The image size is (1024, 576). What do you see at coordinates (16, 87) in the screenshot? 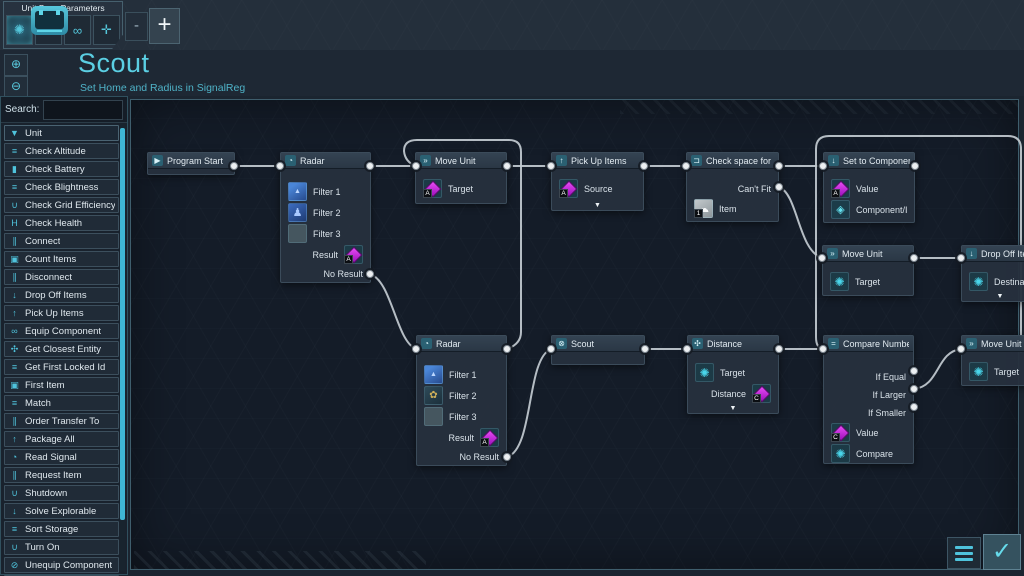
I see `zoom-out-button: ⊖` at bounding box center [16, 87].